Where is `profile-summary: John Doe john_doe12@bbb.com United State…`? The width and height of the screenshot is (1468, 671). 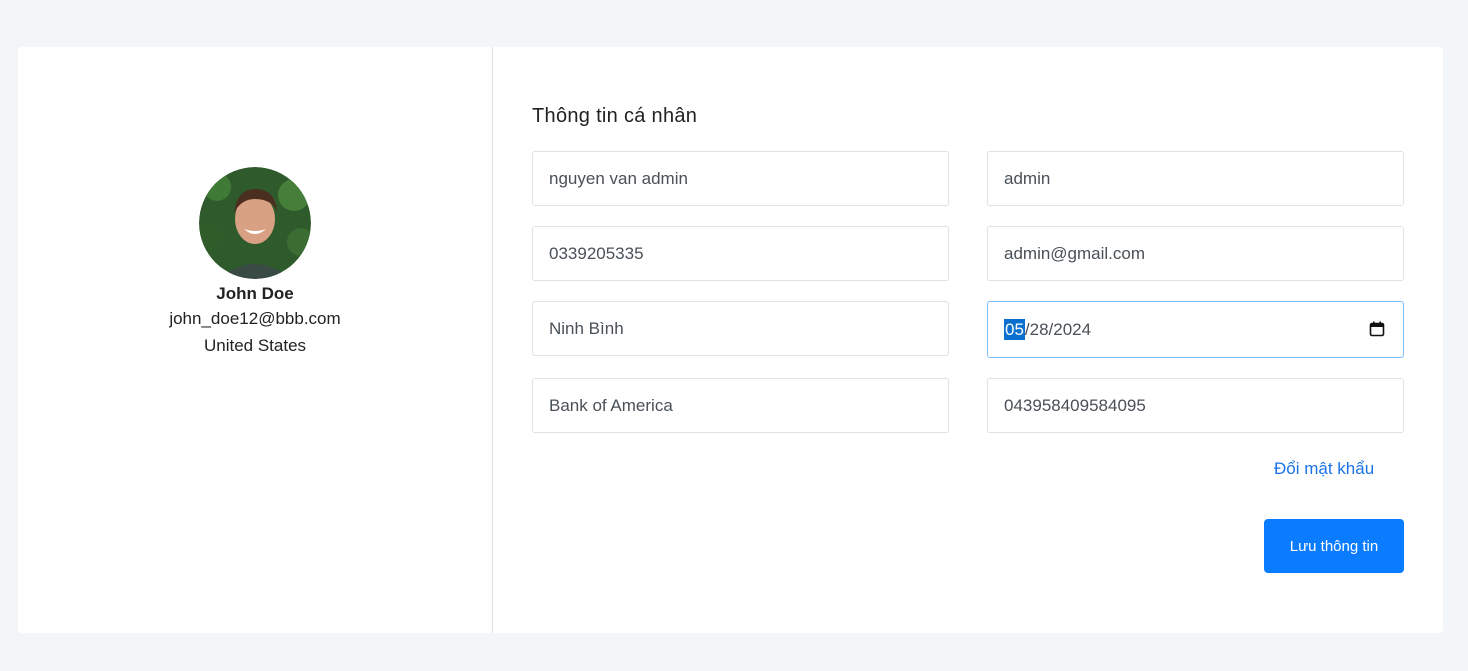 profile-summary: John Doe john_doe12@bbb.com United State… is located at coordinates (255, 263).